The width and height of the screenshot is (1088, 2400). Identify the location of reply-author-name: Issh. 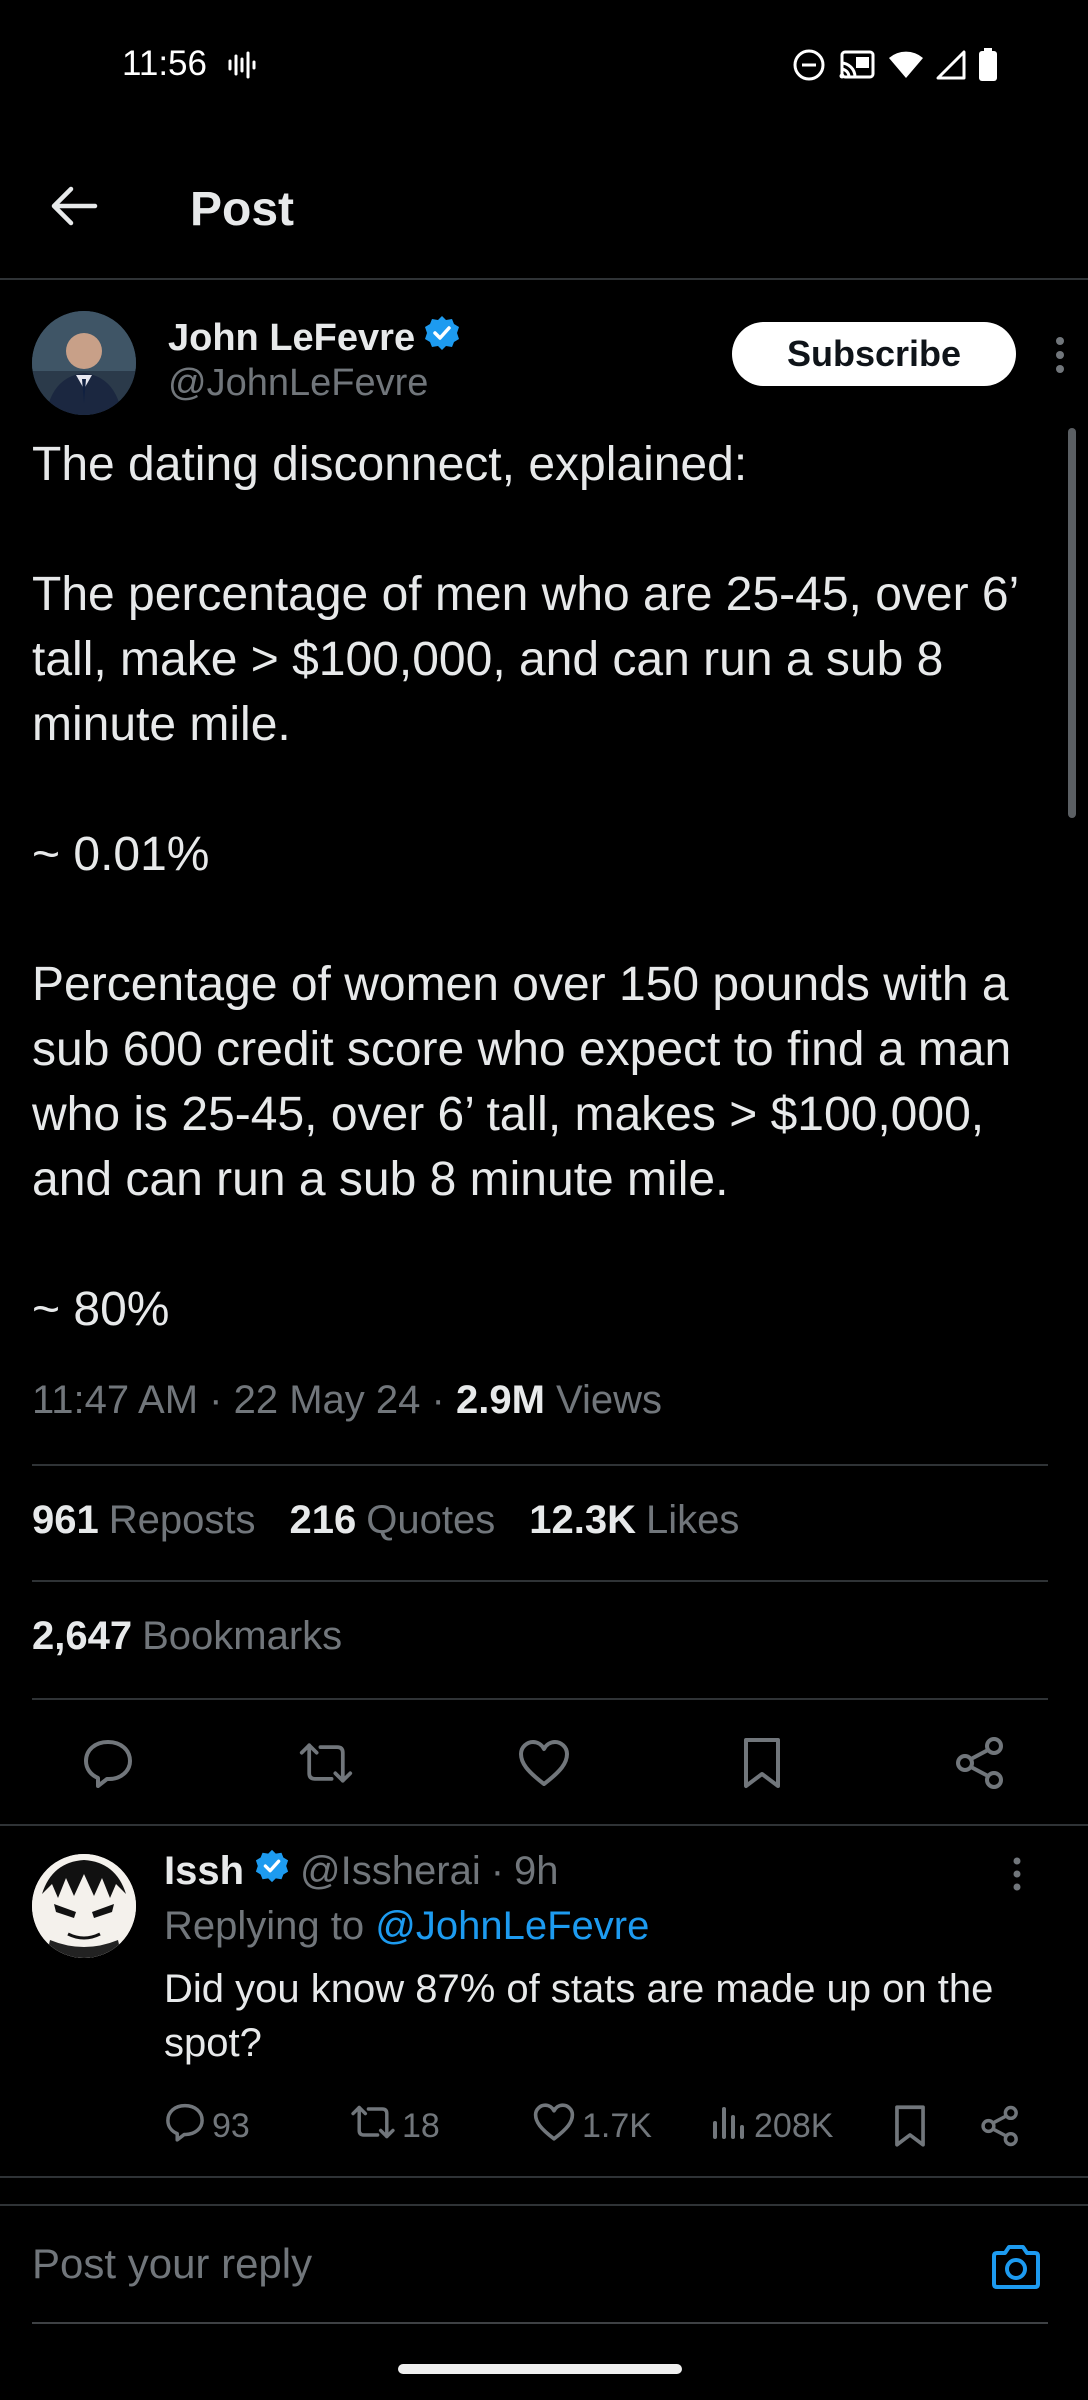
(204, 1871).